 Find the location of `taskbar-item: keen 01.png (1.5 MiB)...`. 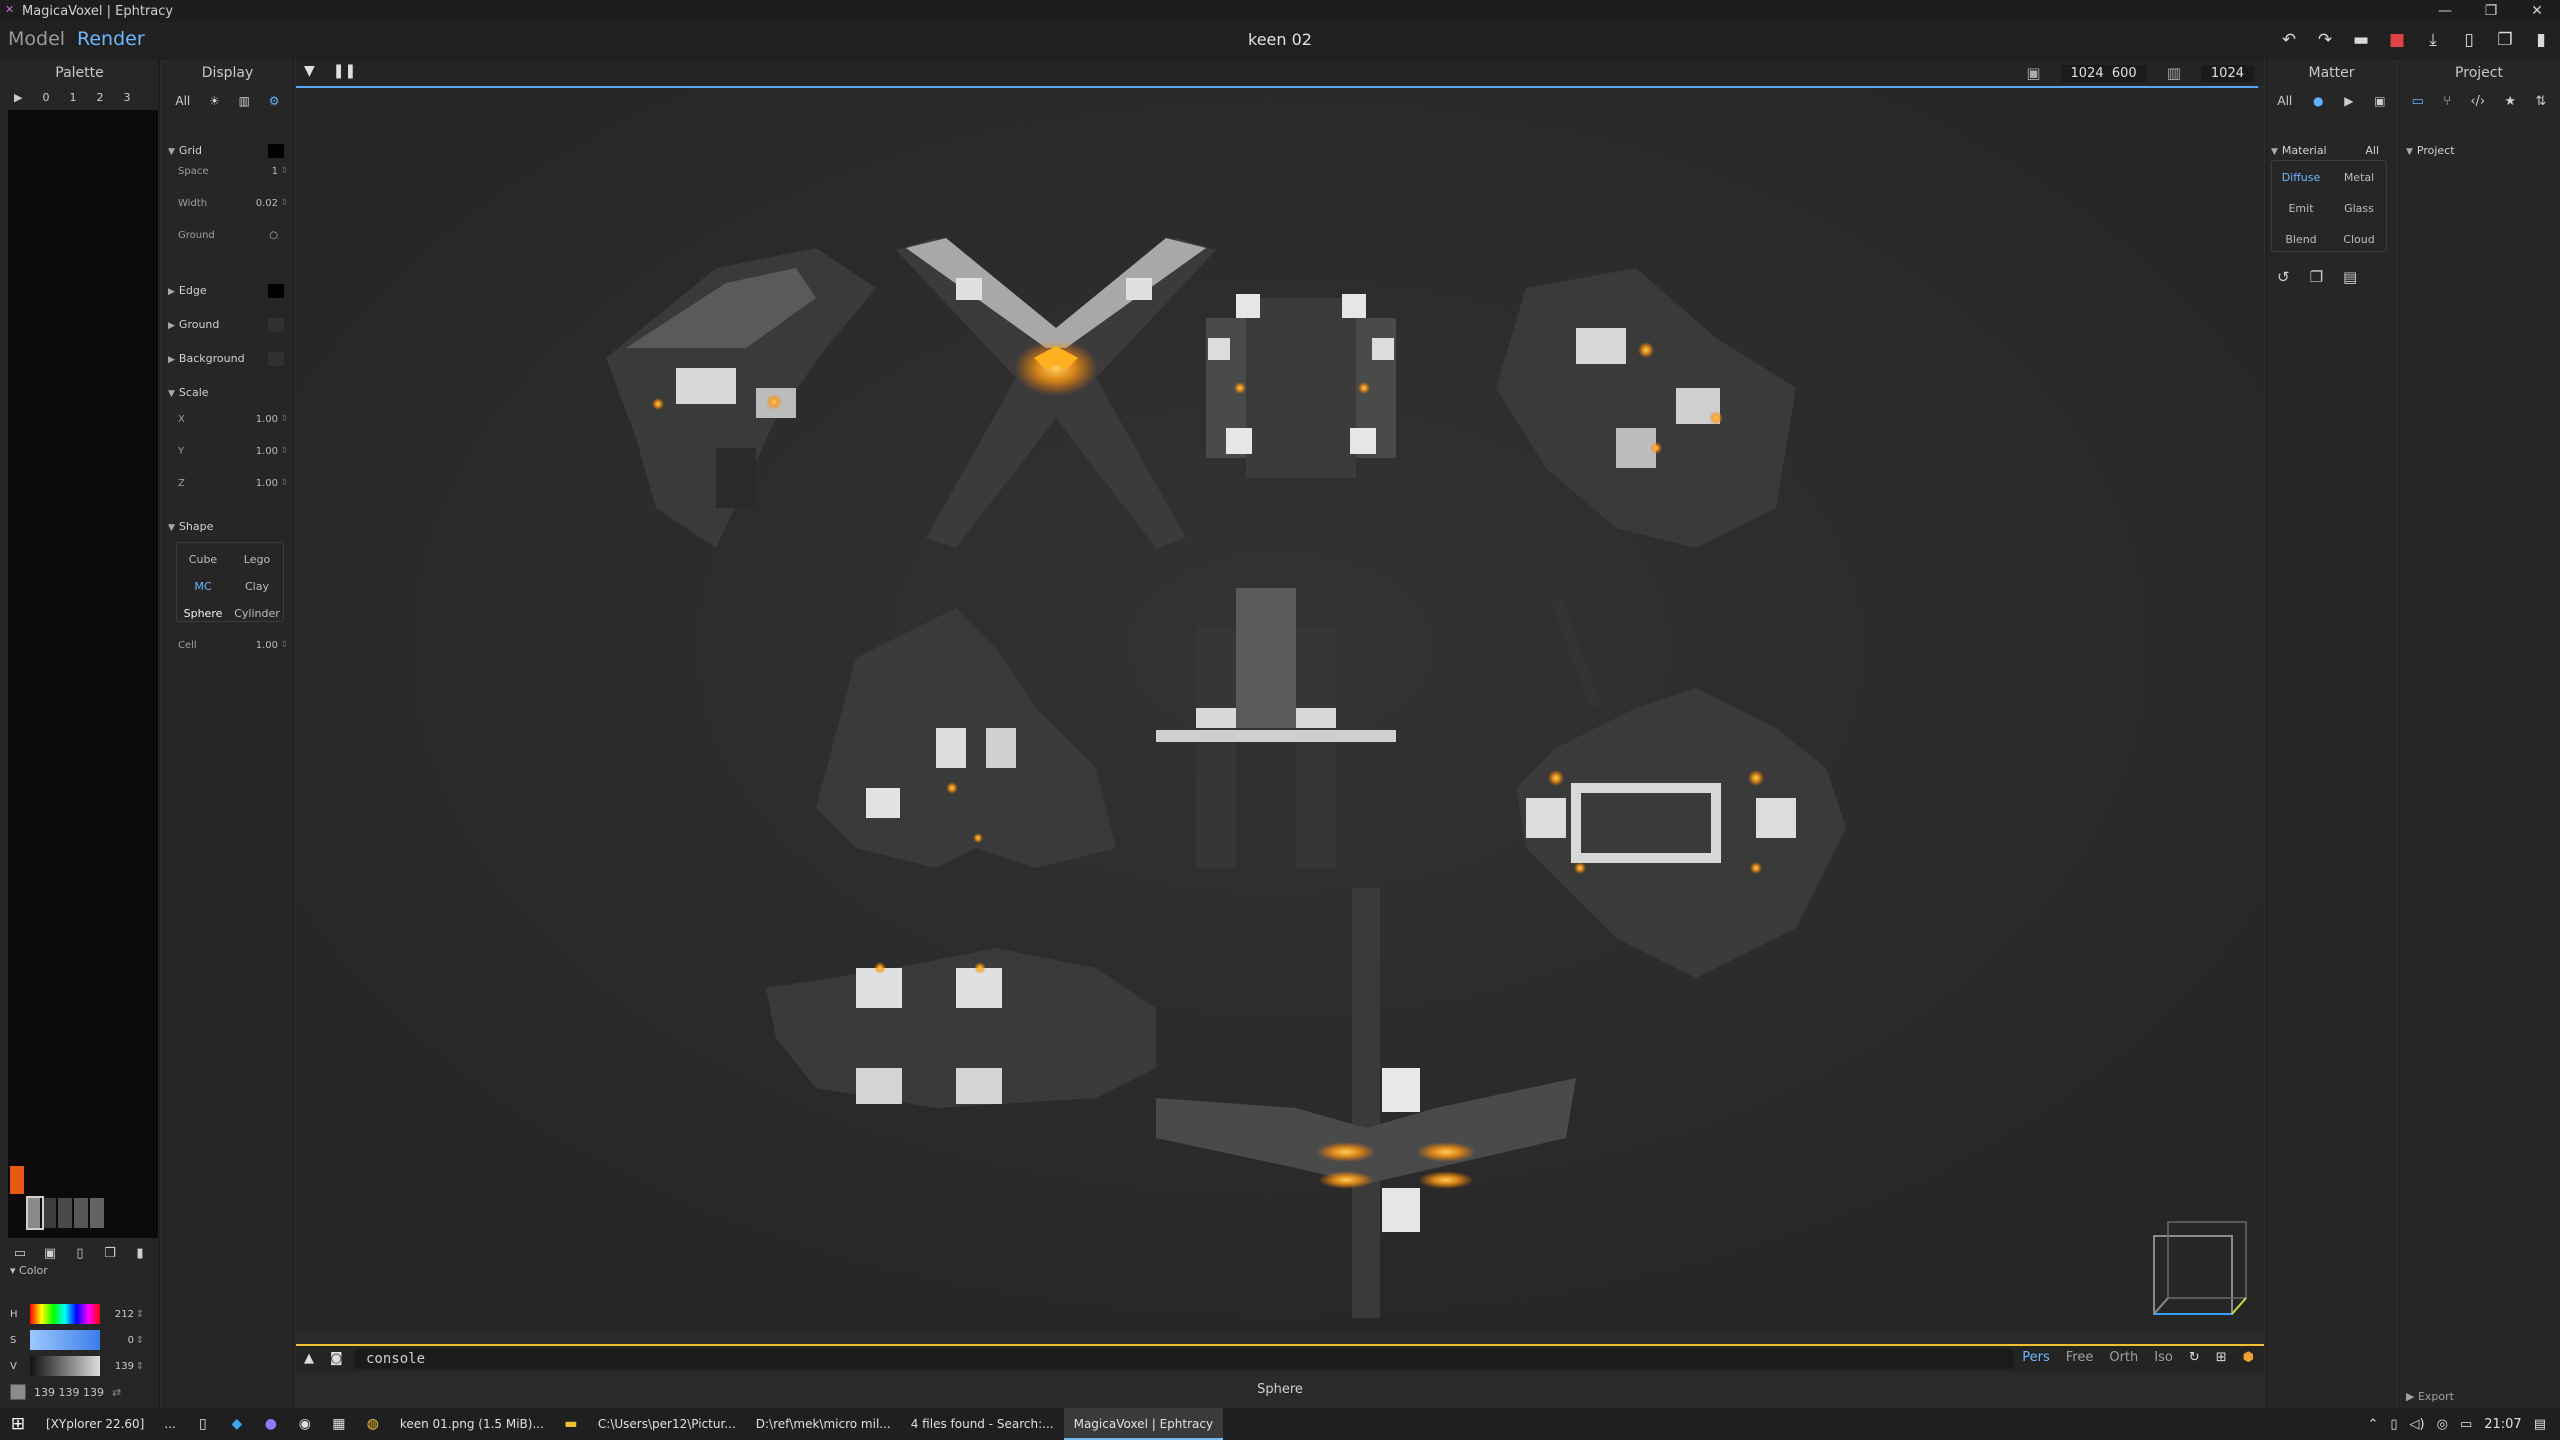

taskbar-item: keen 01.png (1.5 MiB)... is located at coordinates (472, 1424).